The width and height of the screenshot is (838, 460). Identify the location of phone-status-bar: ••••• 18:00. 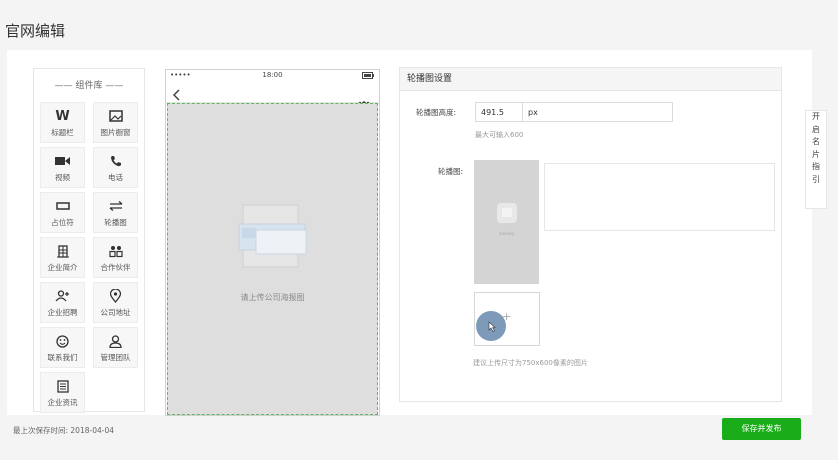
(272, 76).